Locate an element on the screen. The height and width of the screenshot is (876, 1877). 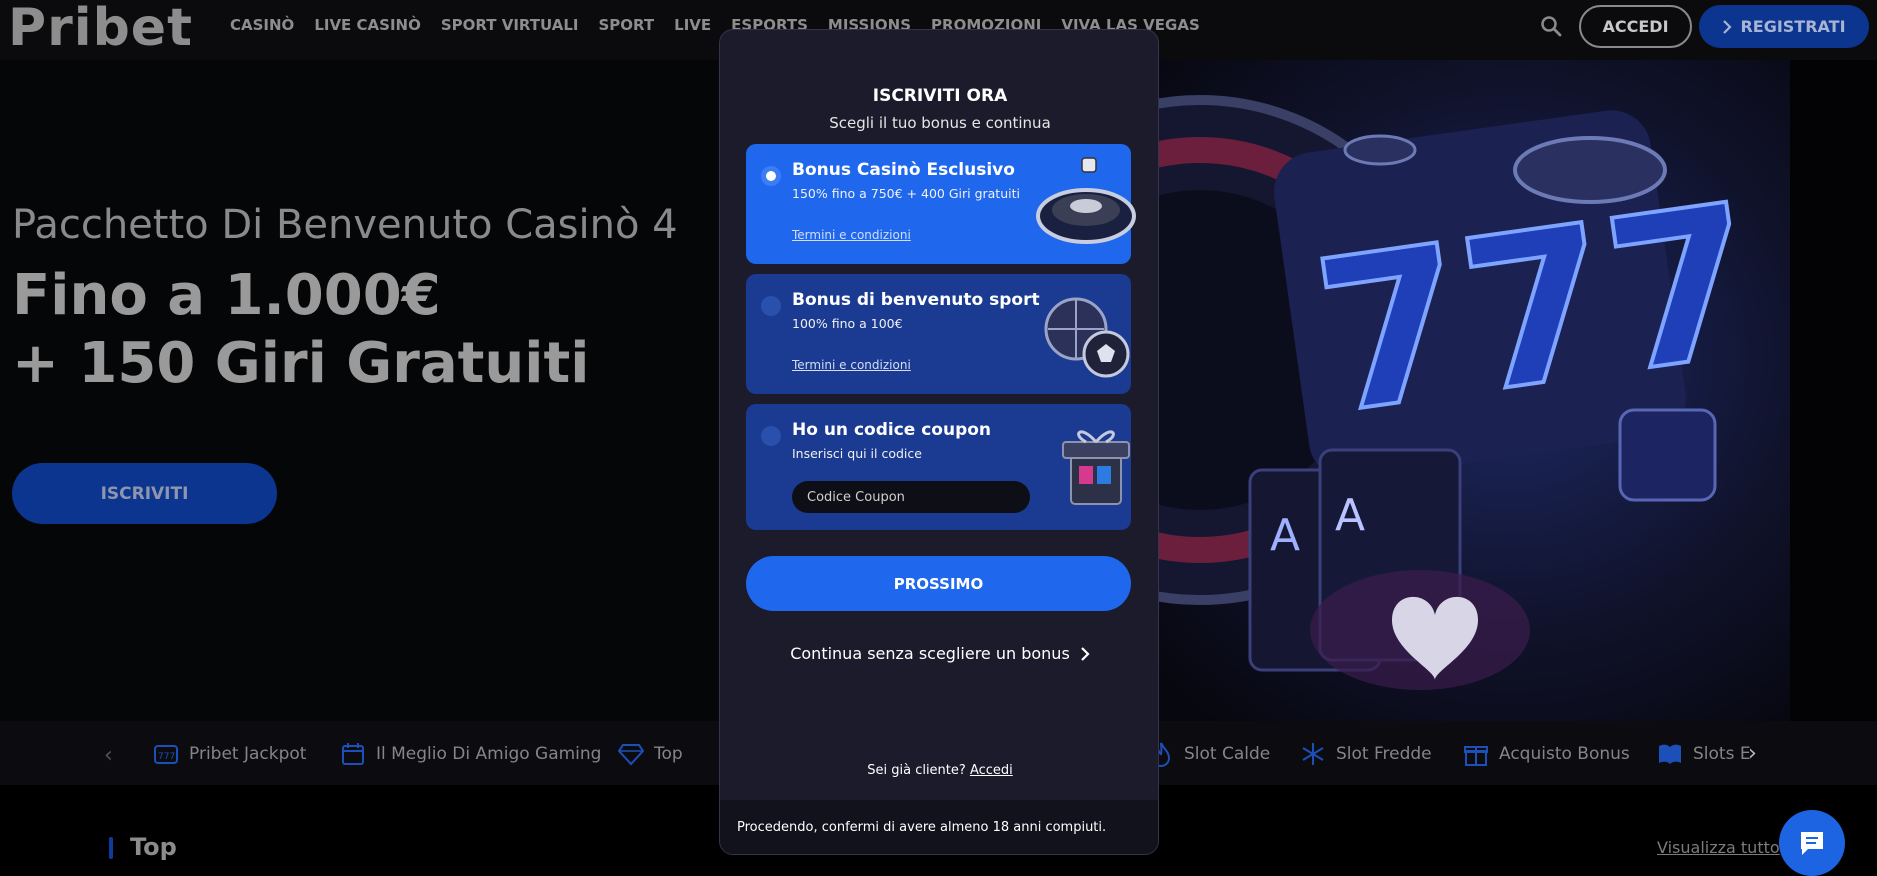
login-button-label: ACCEDI is located at coordinates (1635, 26).